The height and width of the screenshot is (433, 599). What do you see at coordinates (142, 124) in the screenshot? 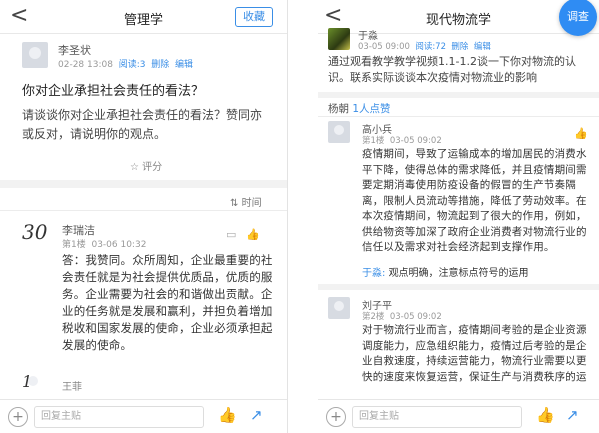
I see `post-body: 请谈谈你对企业承担社会责任的看法？赞同亦或反对，请说明你的观点。` at bounding box center [142, 124].